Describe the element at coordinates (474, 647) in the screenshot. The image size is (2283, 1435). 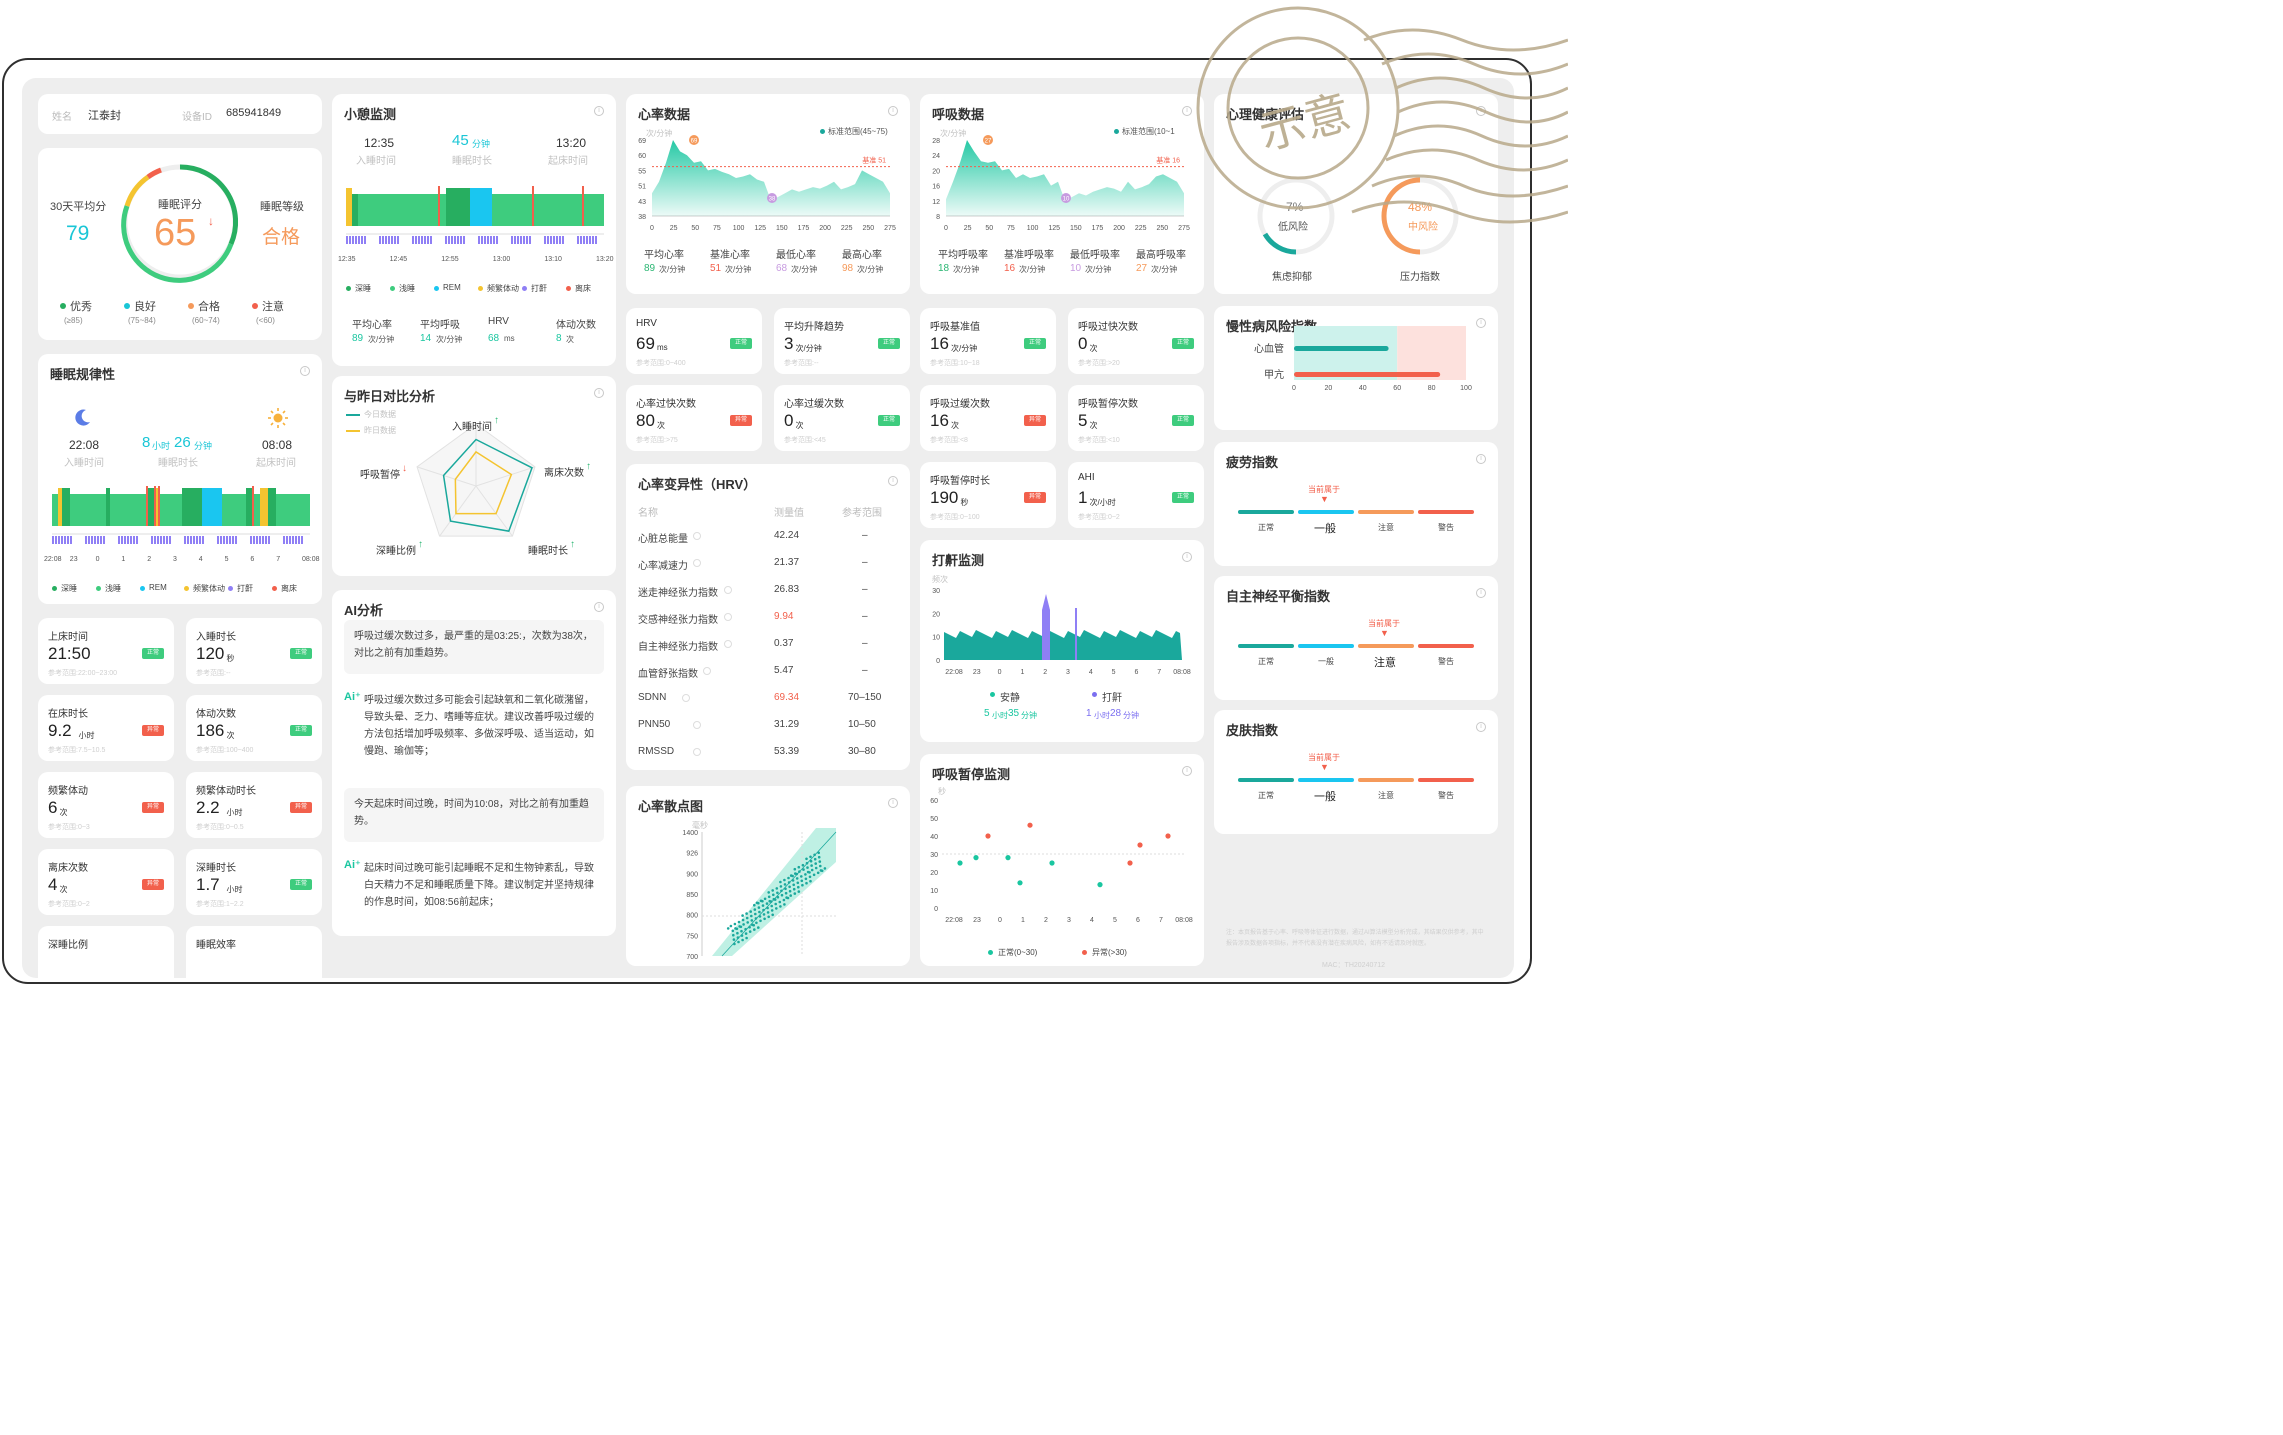
I see `ai-note: 呼吸过缓次数过多，最严重的是03:25:，次数为38次，对比之前有加重趋势。` at that location.